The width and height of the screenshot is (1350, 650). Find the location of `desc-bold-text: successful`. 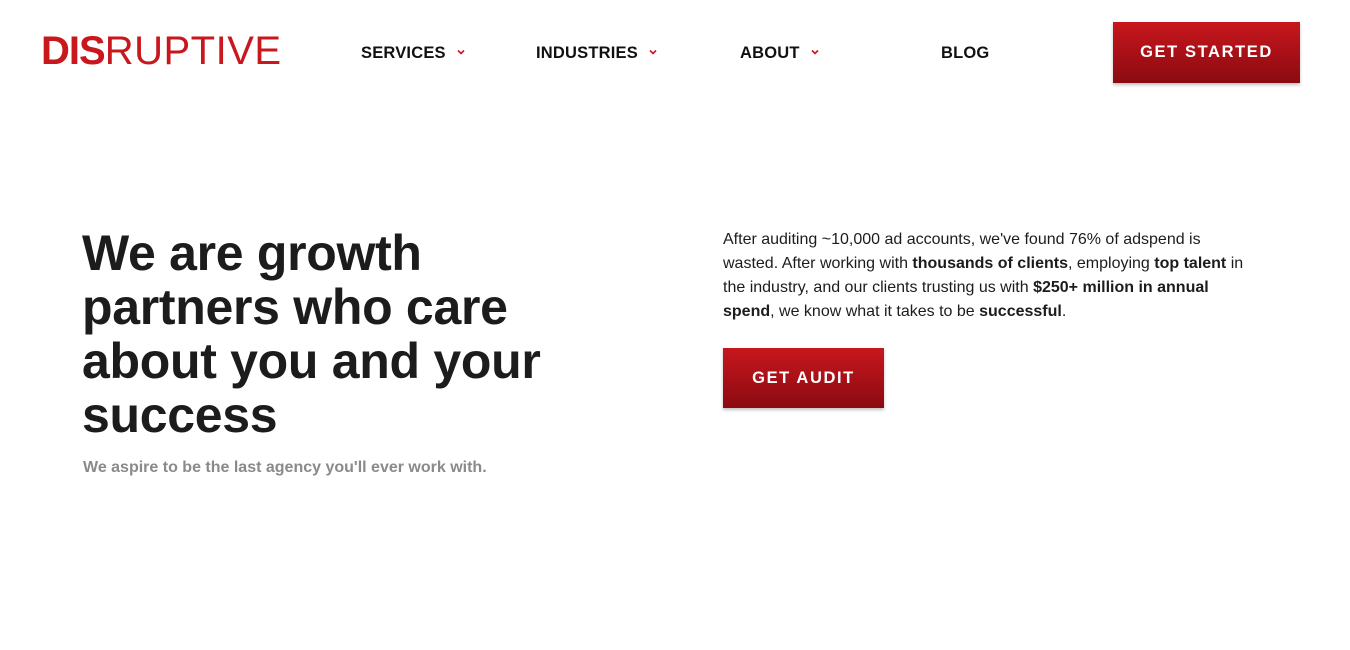

desc-bold-text: successful is located at coordinates (1020, 311).